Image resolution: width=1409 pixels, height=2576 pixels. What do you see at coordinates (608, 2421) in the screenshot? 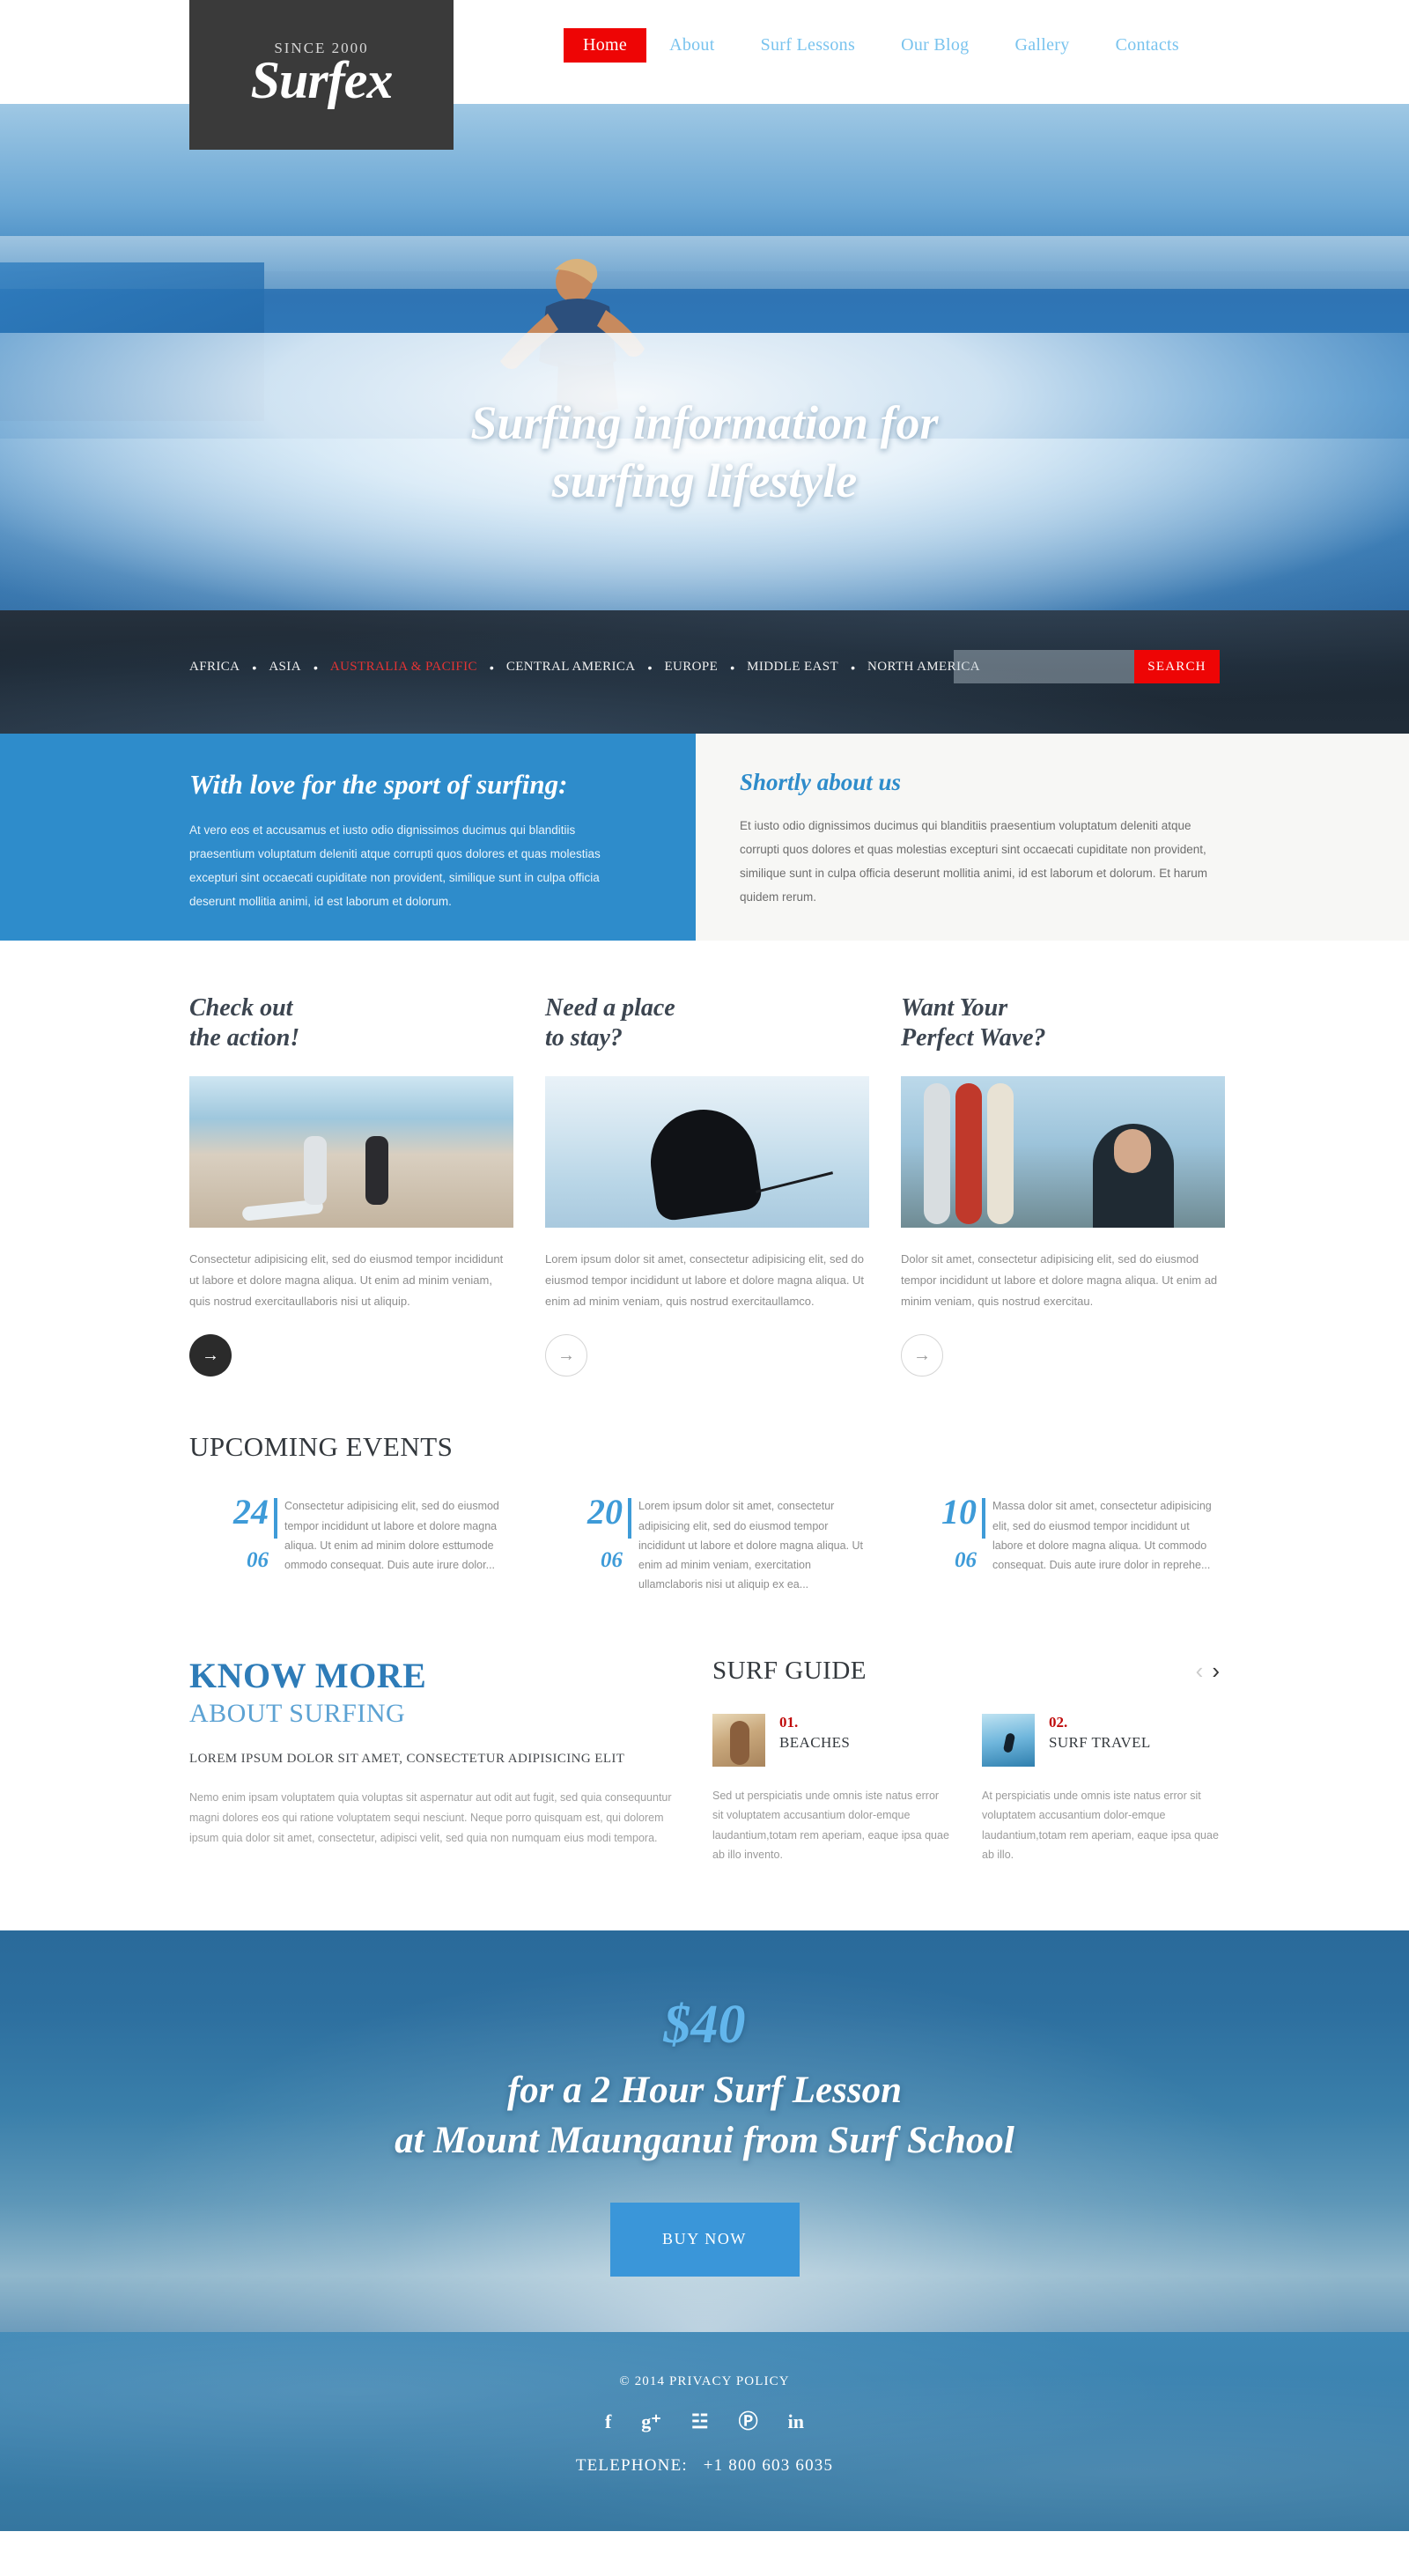
I see `facebook-icon: f` at bounding box center [608, 2421].